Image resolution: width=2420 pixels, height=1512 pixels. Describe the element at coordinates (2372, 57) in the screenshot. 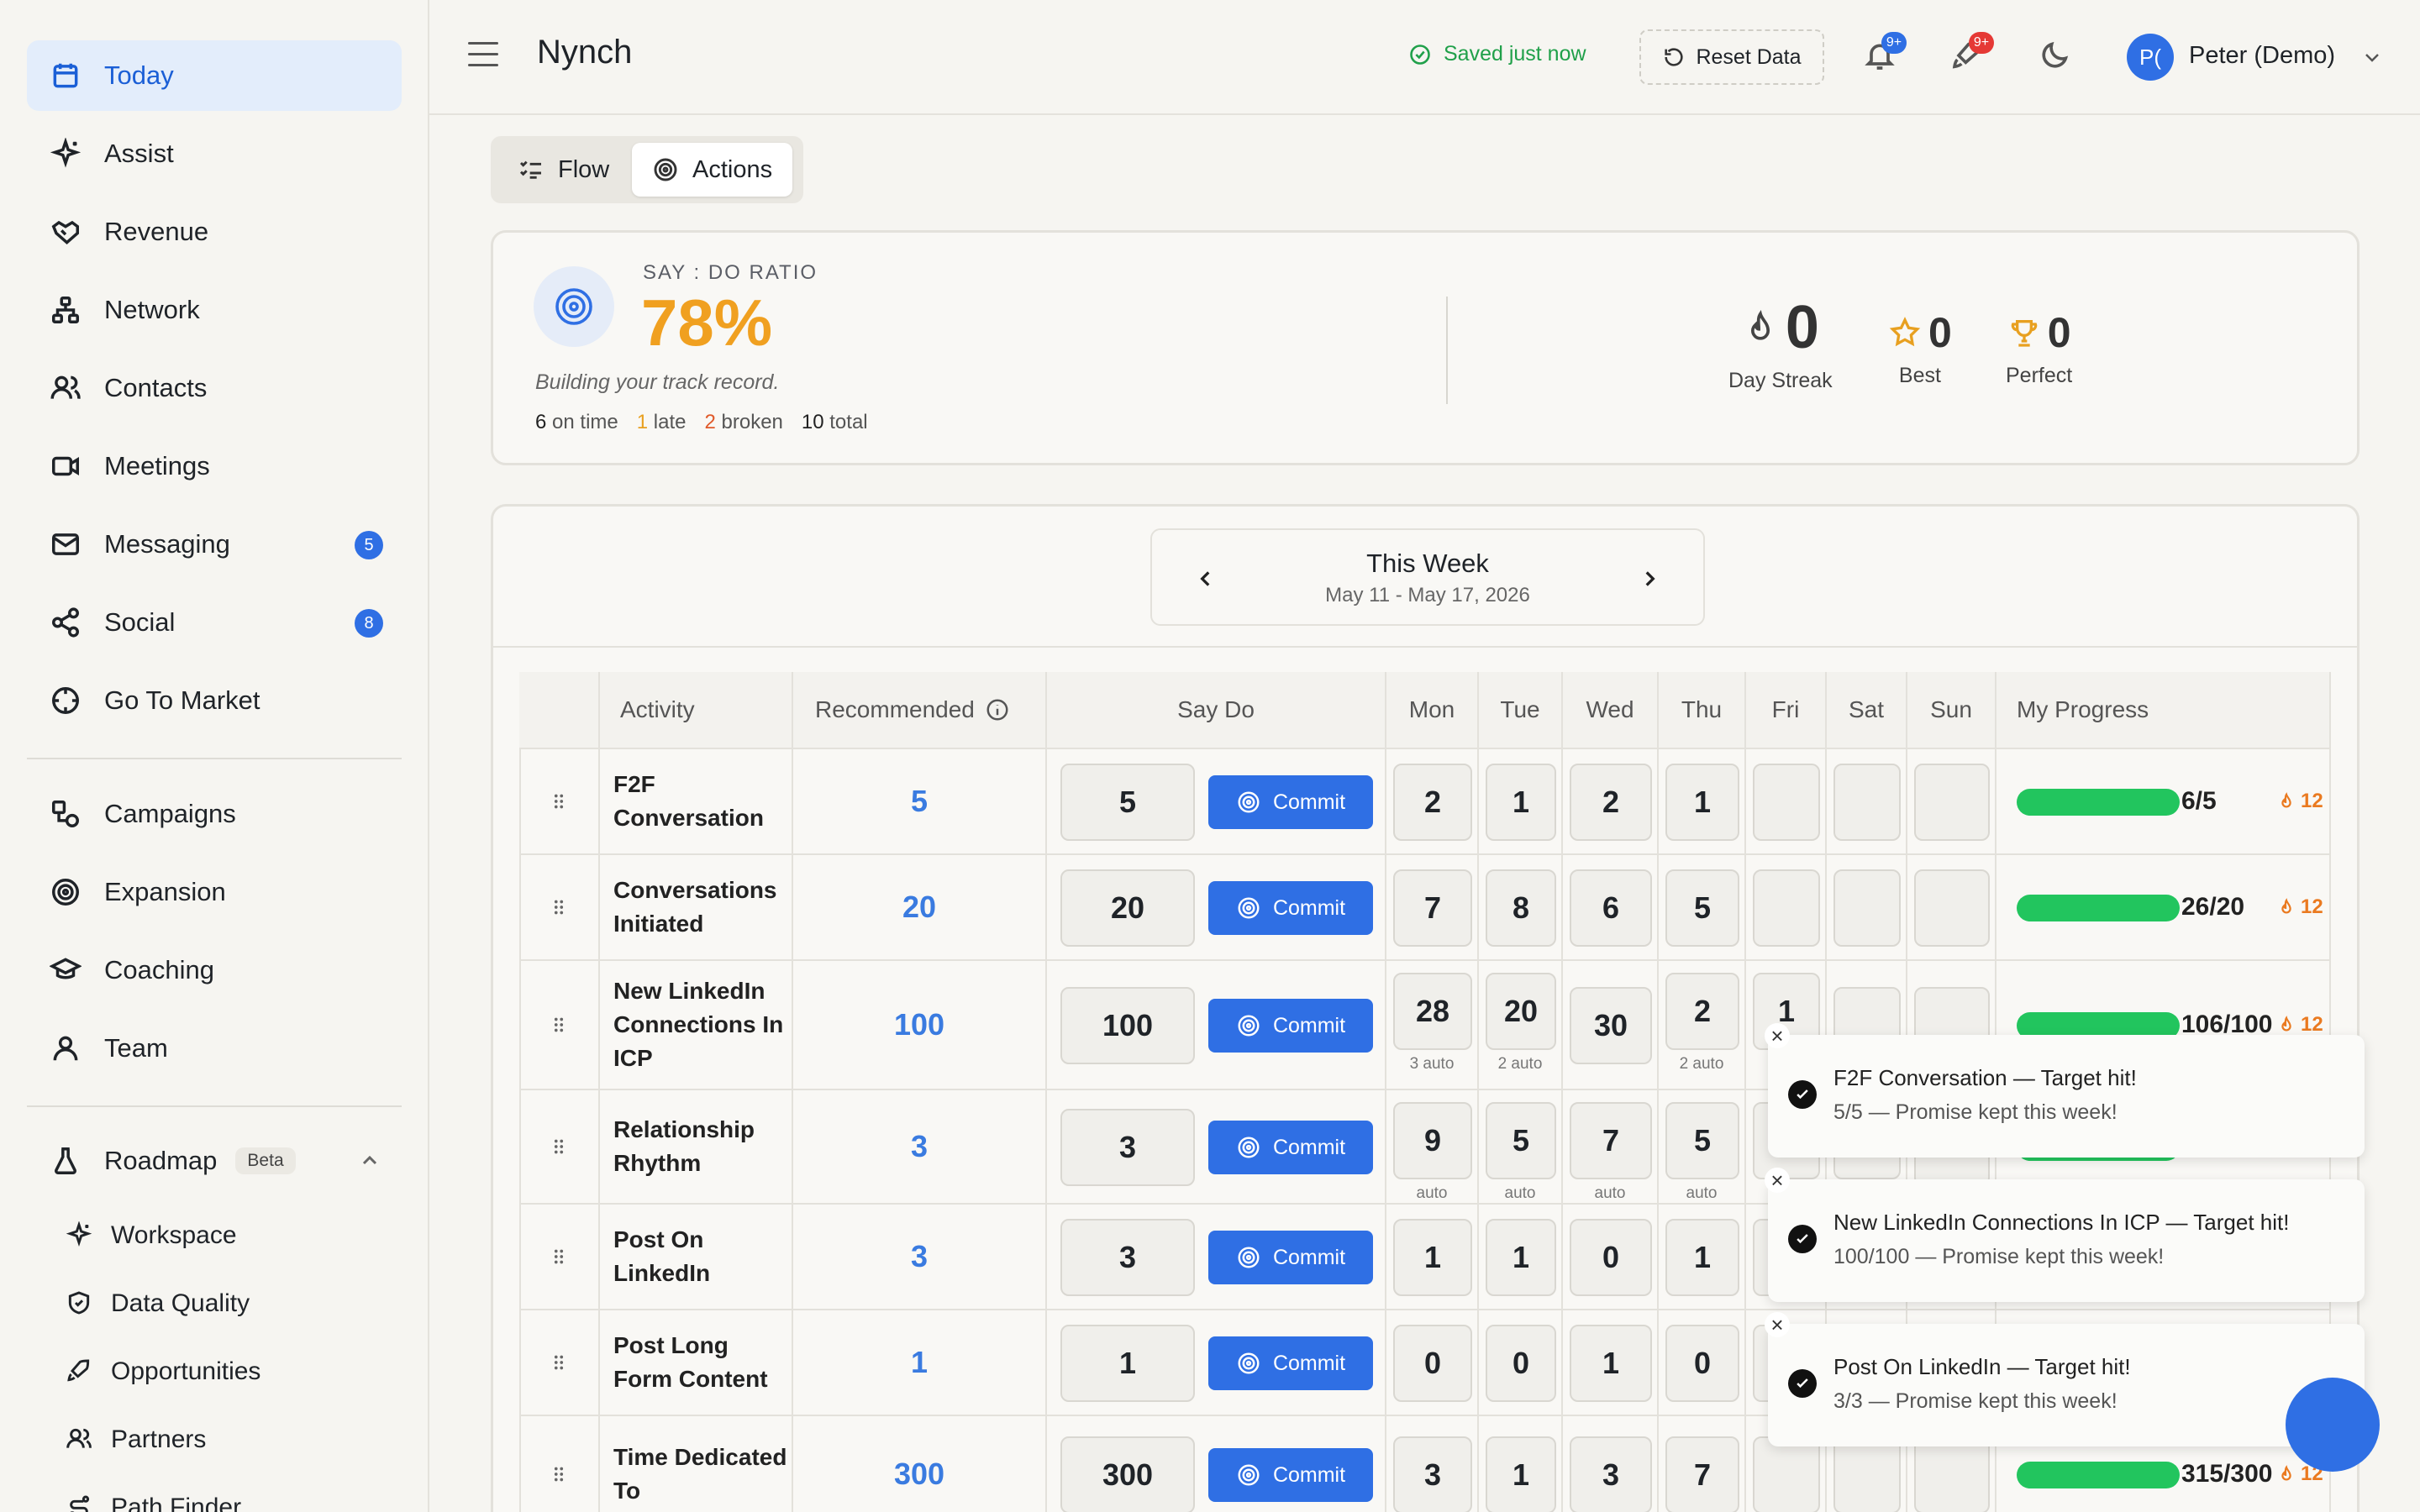

I see `chevron-down-icon` at that location.